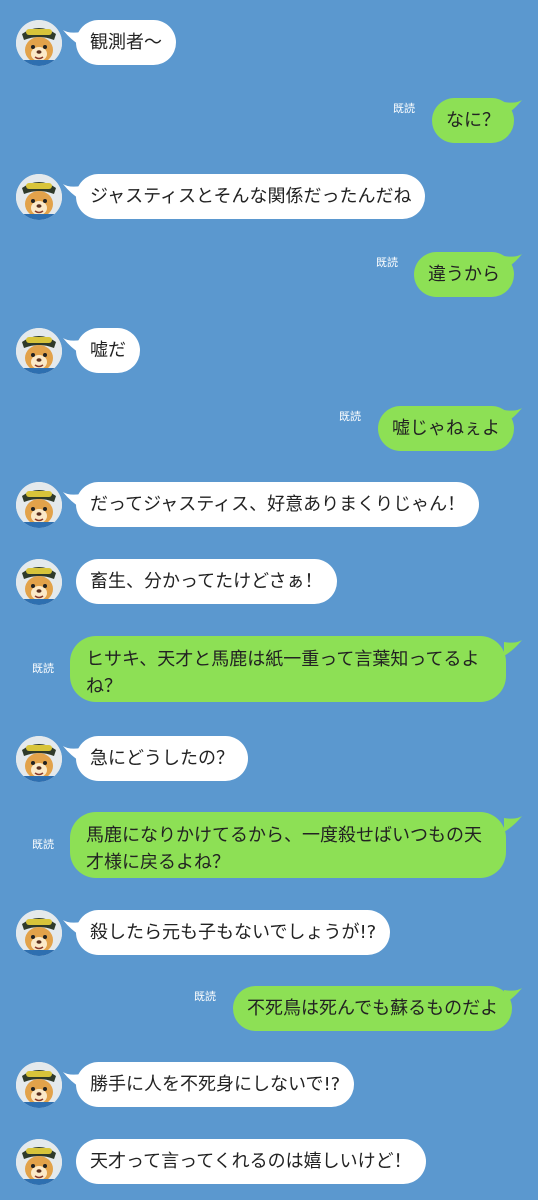 This screenshot has width=538, height=1200. What do you see at coordinates (162, 758) in the screenshot?
I see `received-message-bubble: 急にどうしたの？` at bounding box center [162, 758].